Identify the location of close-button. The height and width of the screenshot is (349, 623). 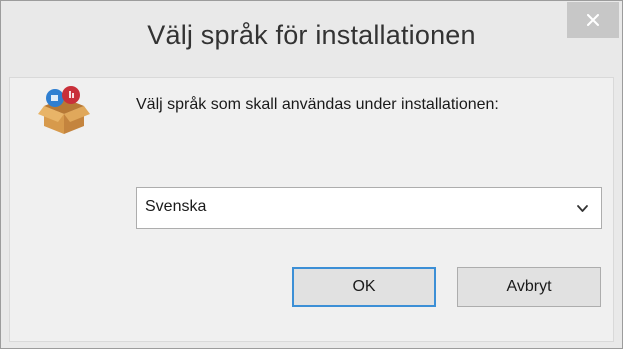
(593, 20).